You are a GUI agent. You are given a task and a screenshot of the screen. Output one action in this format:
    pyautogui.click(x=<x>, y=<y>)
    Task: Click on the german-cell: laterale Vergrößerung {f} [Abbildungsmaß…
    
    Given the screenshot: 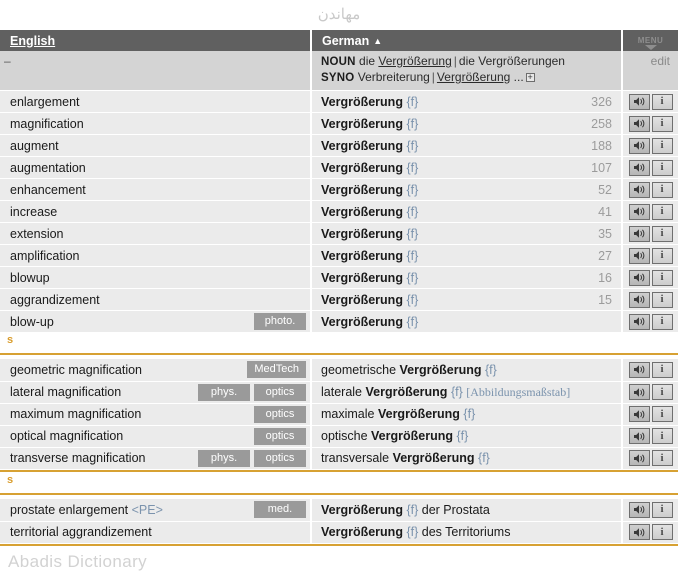 What is the action you would take?
    pyautogui.click(x=466, y=392)
    